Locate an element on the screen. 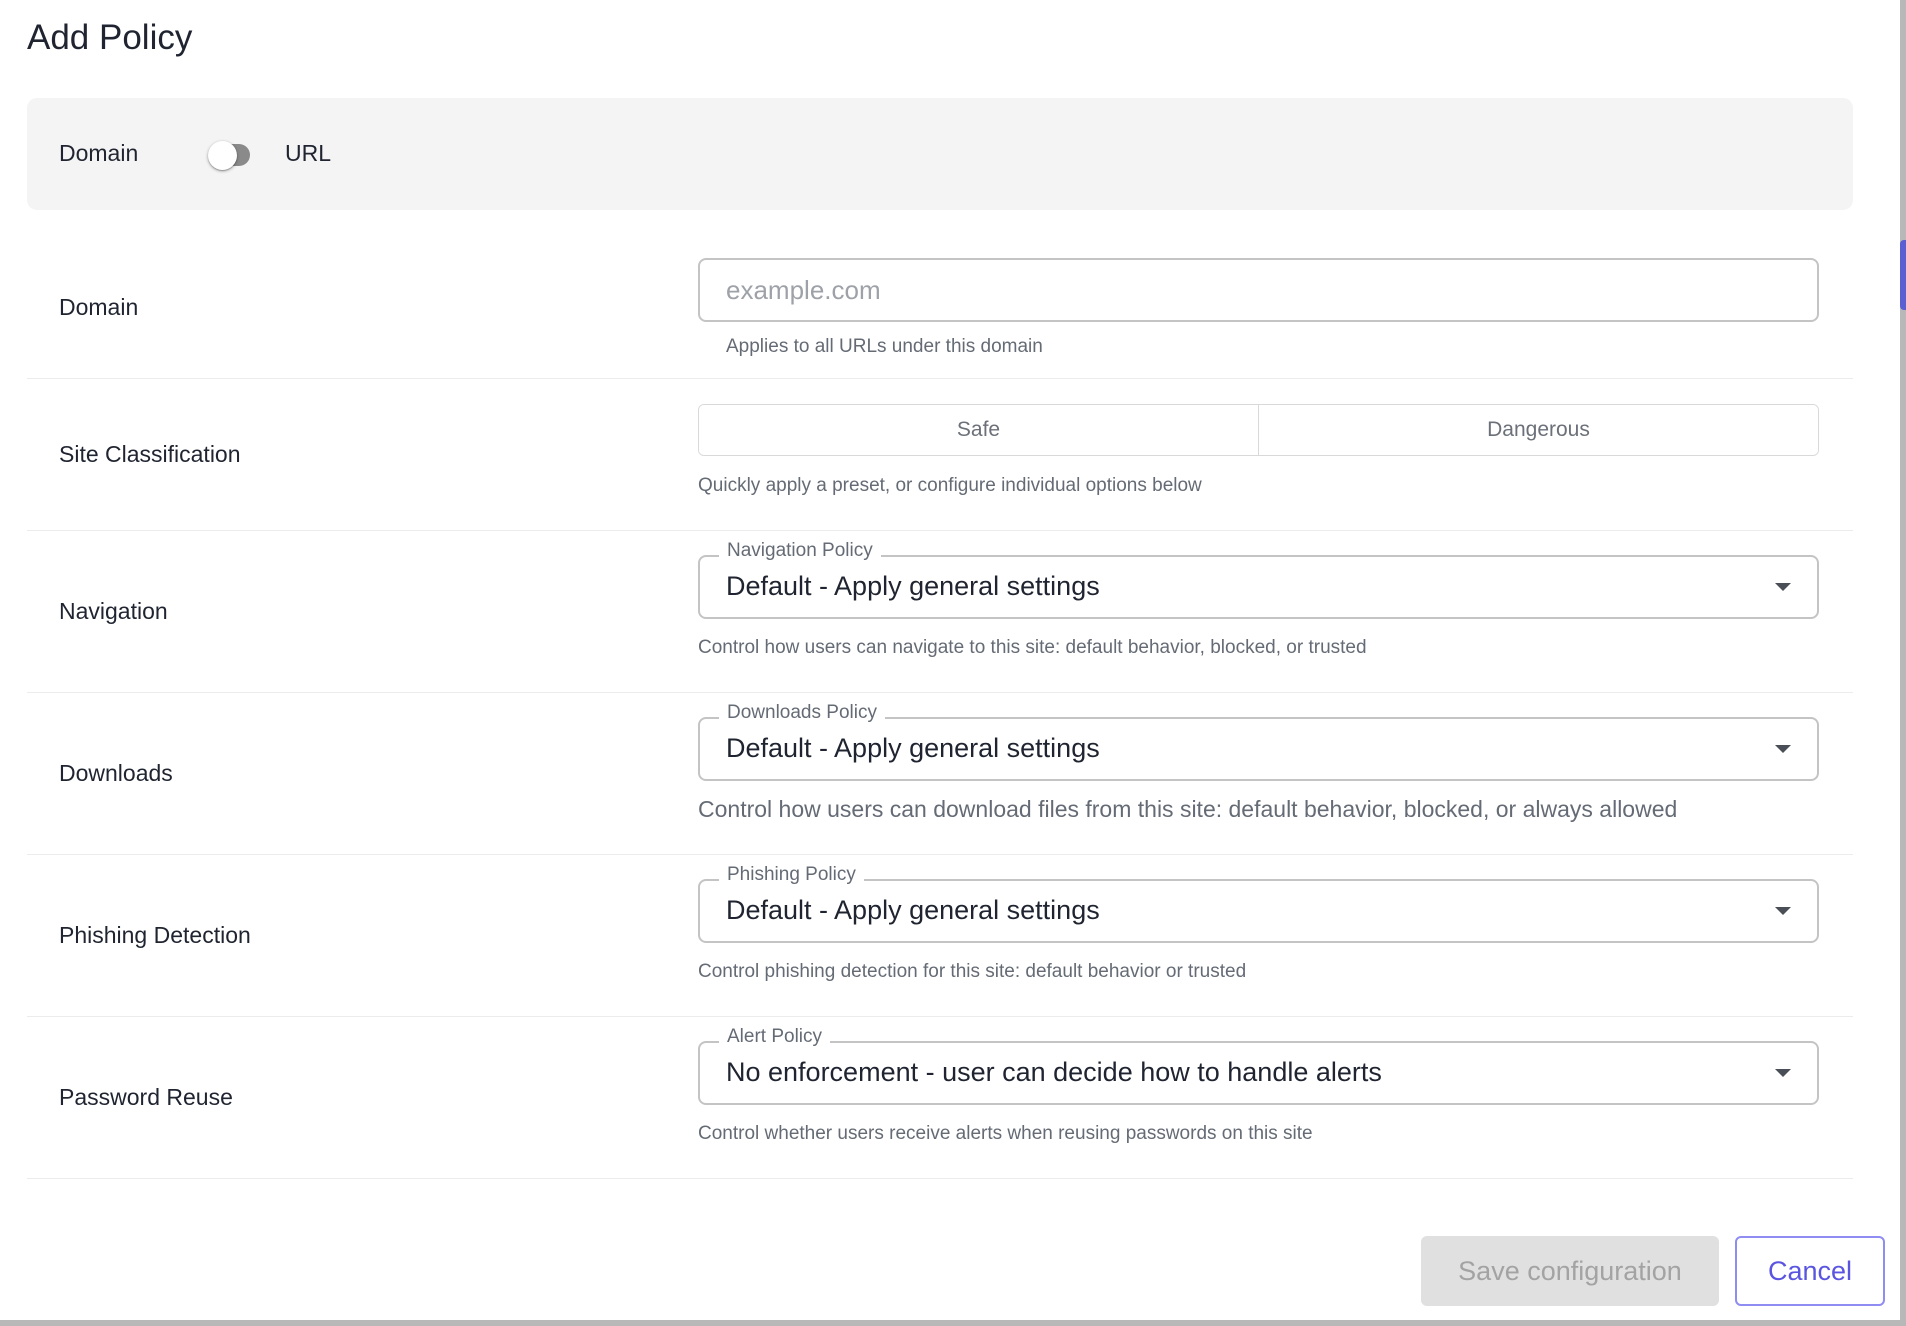  row-label-phishing-detection: Phishing Detection is located at coordinates (155, 935).